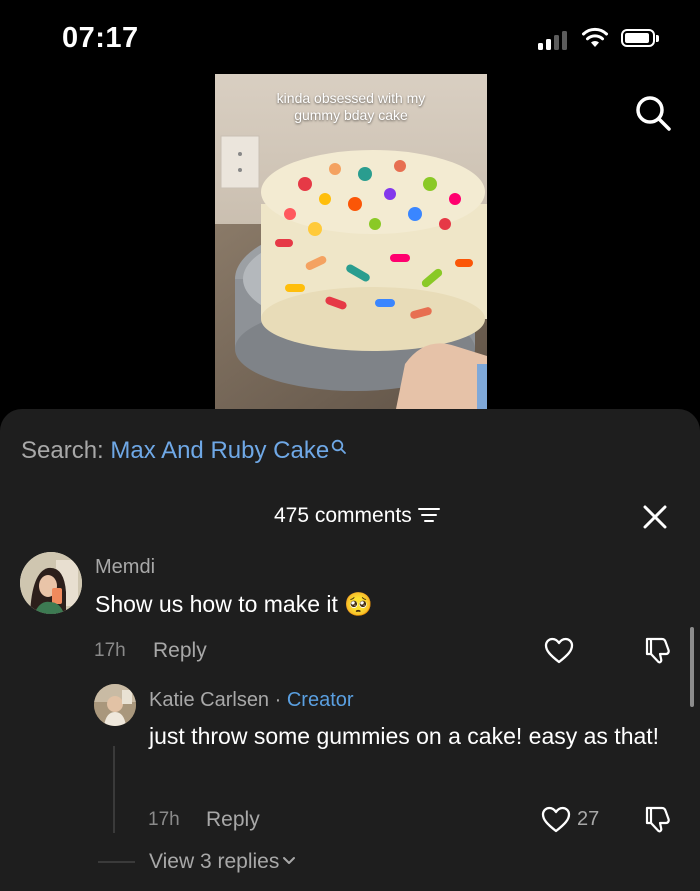 This screenshot has height=891, width=700. I want to click on creator-avatar, so click(115, 705).